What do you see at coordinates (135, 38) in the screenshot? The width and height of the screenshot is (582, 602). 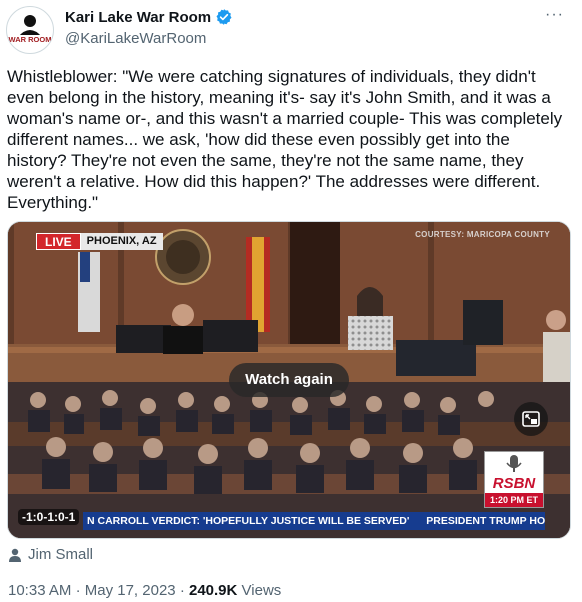 I see `author-handle: @KariLakeWarRoom` at bounding box center [135, 38].